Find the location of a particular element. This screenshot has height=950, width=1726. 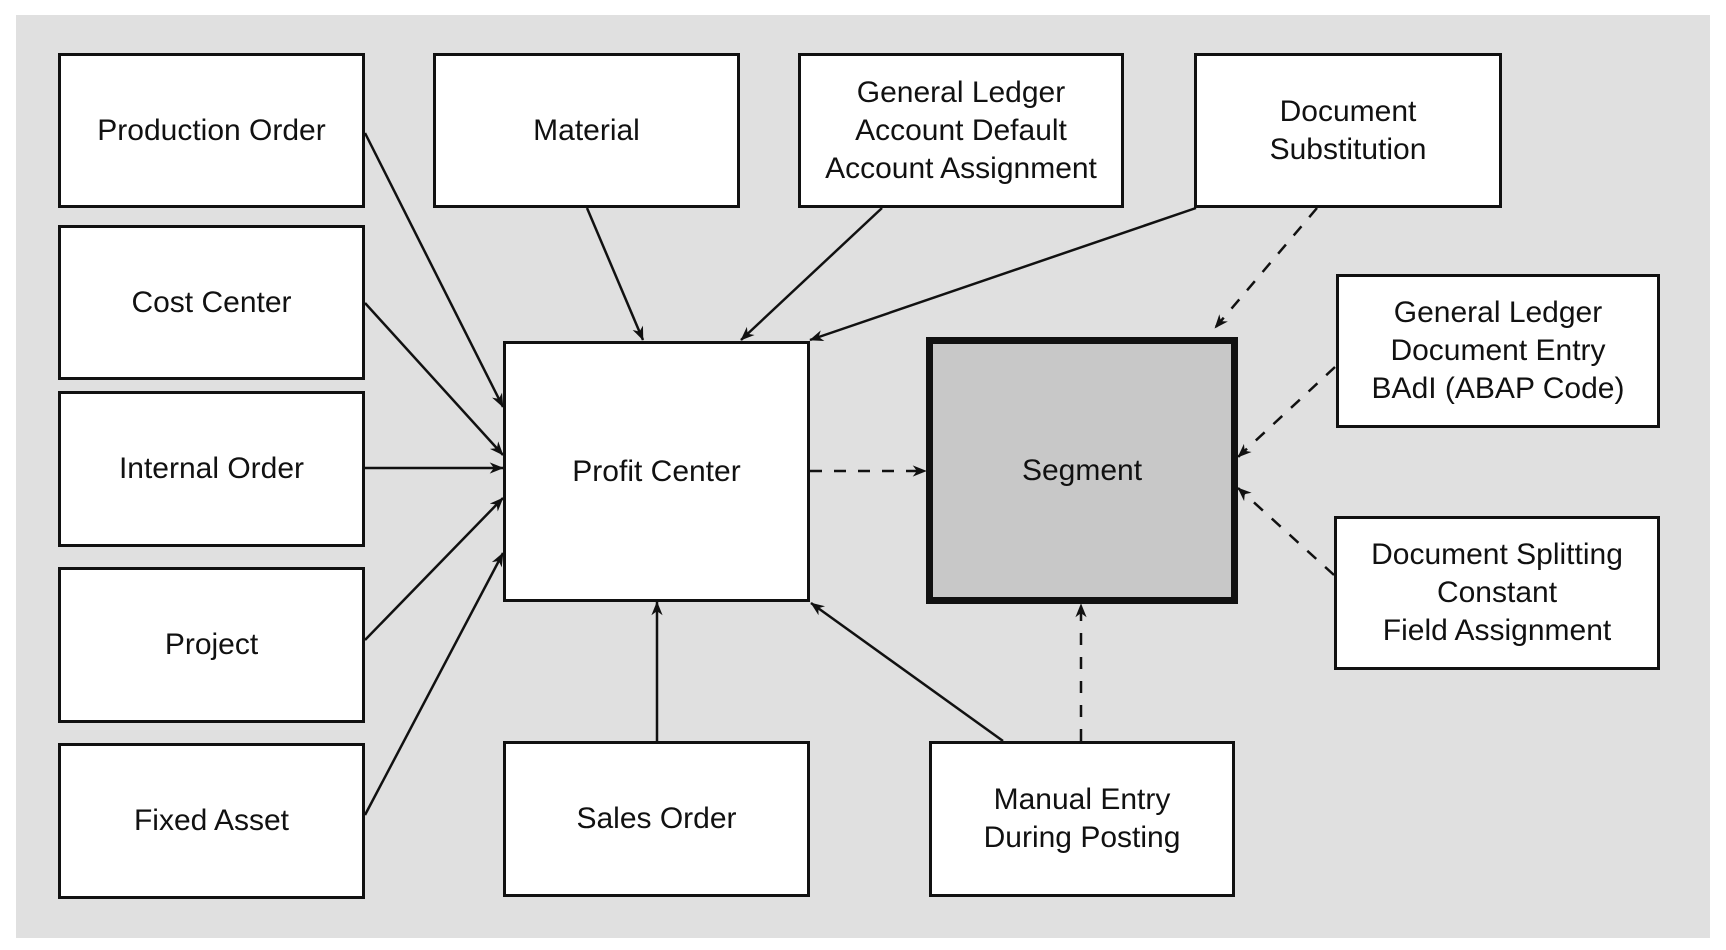

node-cost-center: Cost Center is located at coordinates (211, 302).